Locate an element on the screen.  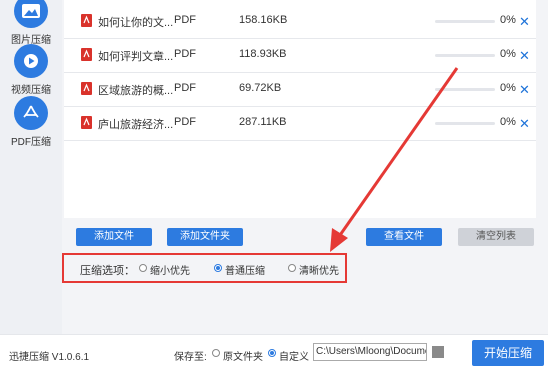
compression-options: 压缩选项： 缩小优先 普通压缩 清晰优先 is located at coordinates (204, 268).